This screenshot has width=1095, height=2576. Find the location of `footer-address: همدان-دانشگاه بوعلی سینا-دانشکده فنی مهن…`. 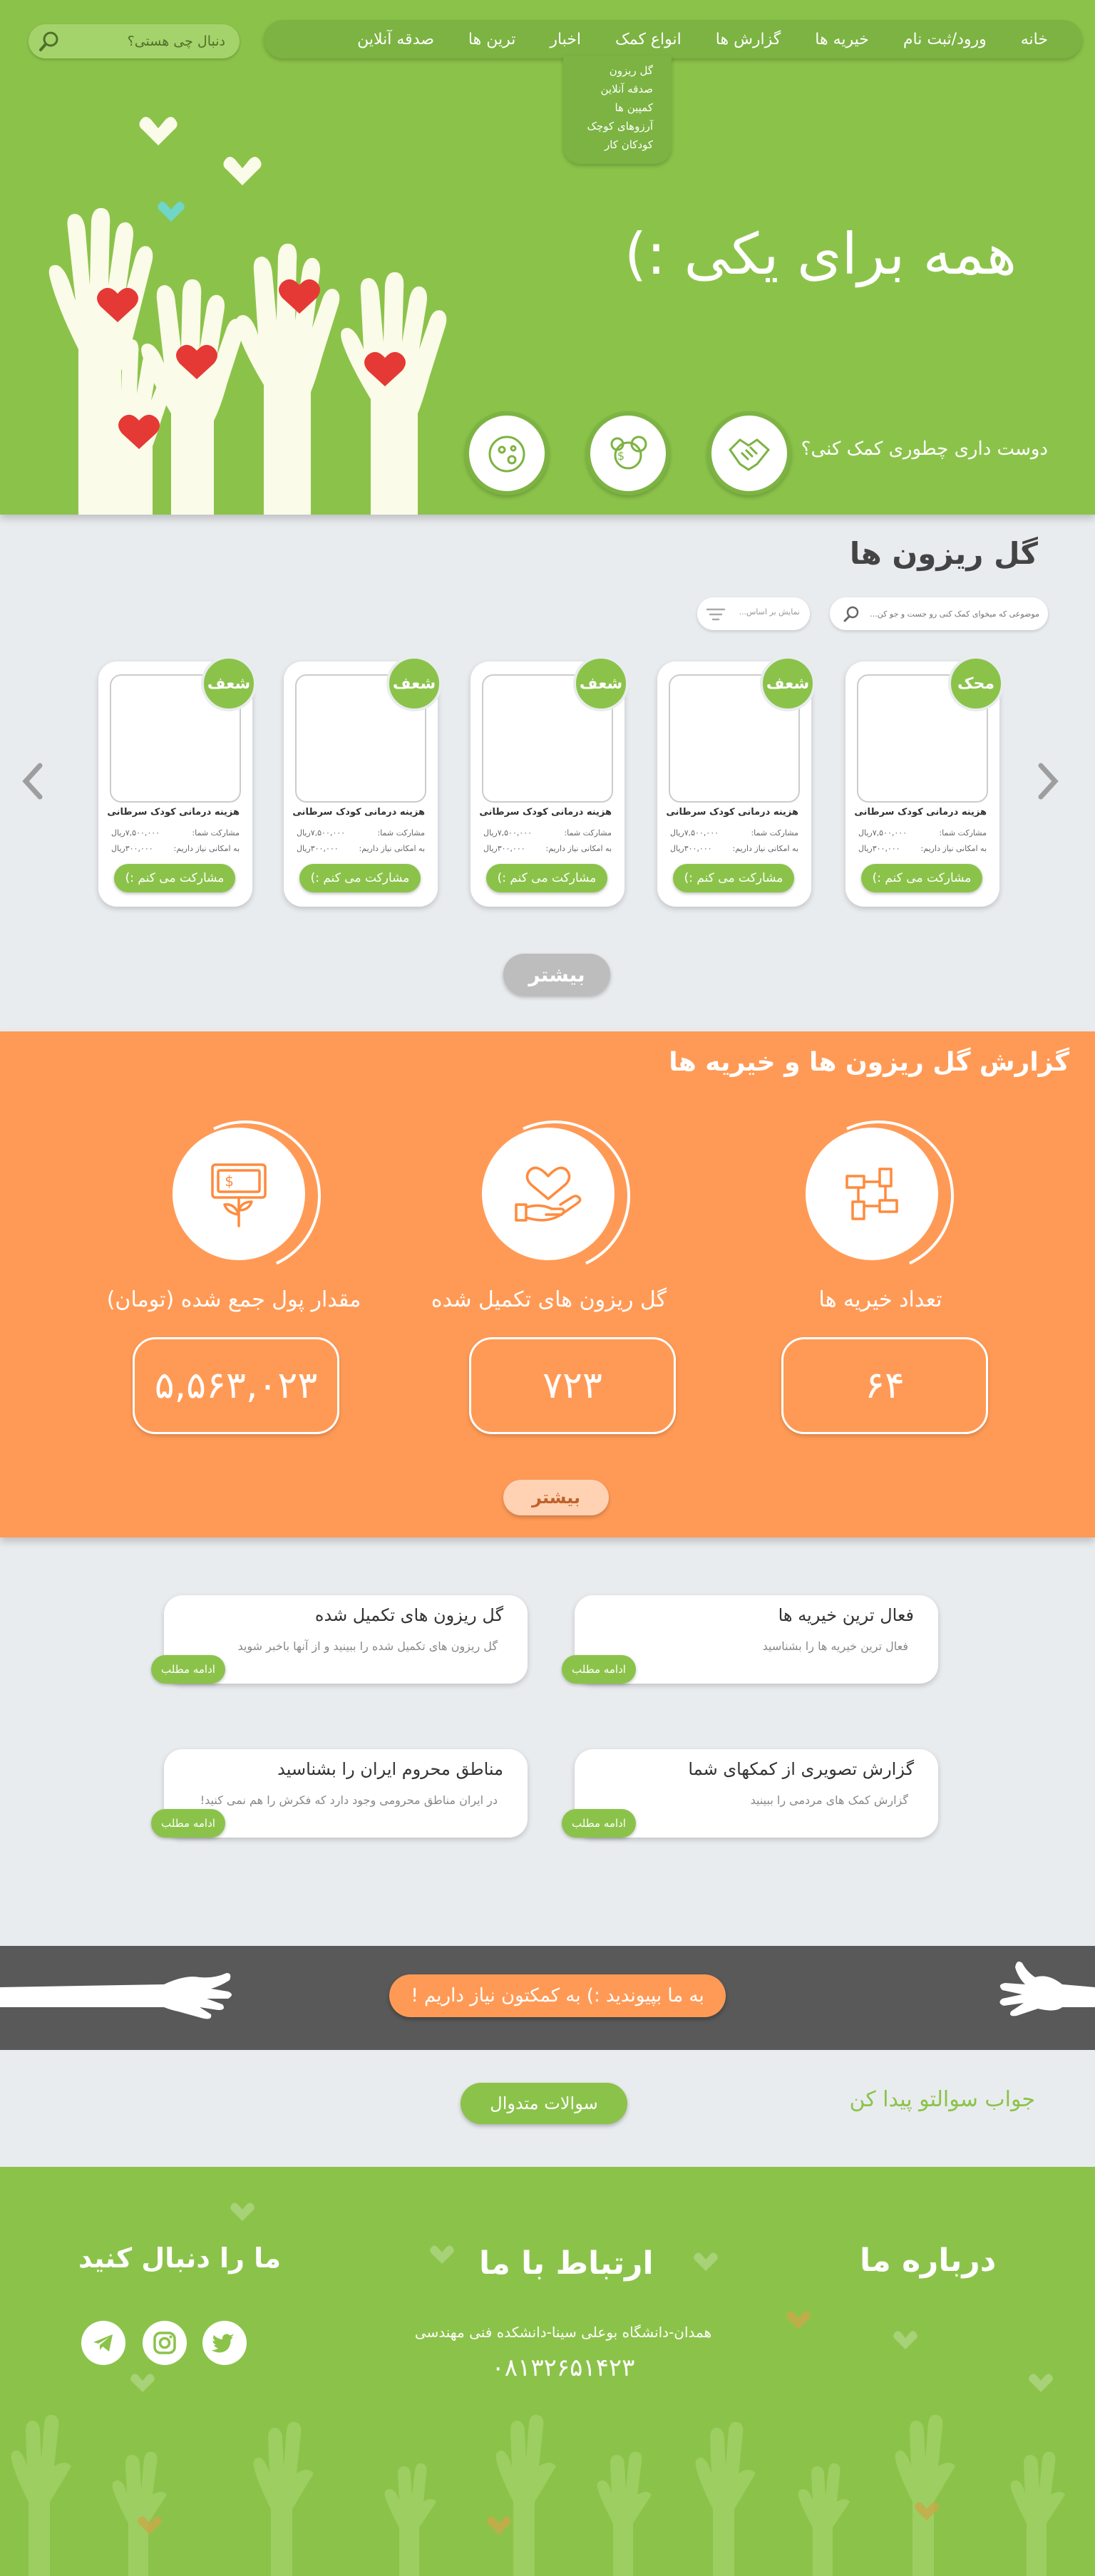

footer-address: همدان-دانشگاه بوعلی سینا-دانشکده فنی مهن… is located at coordinates (563, 2332).